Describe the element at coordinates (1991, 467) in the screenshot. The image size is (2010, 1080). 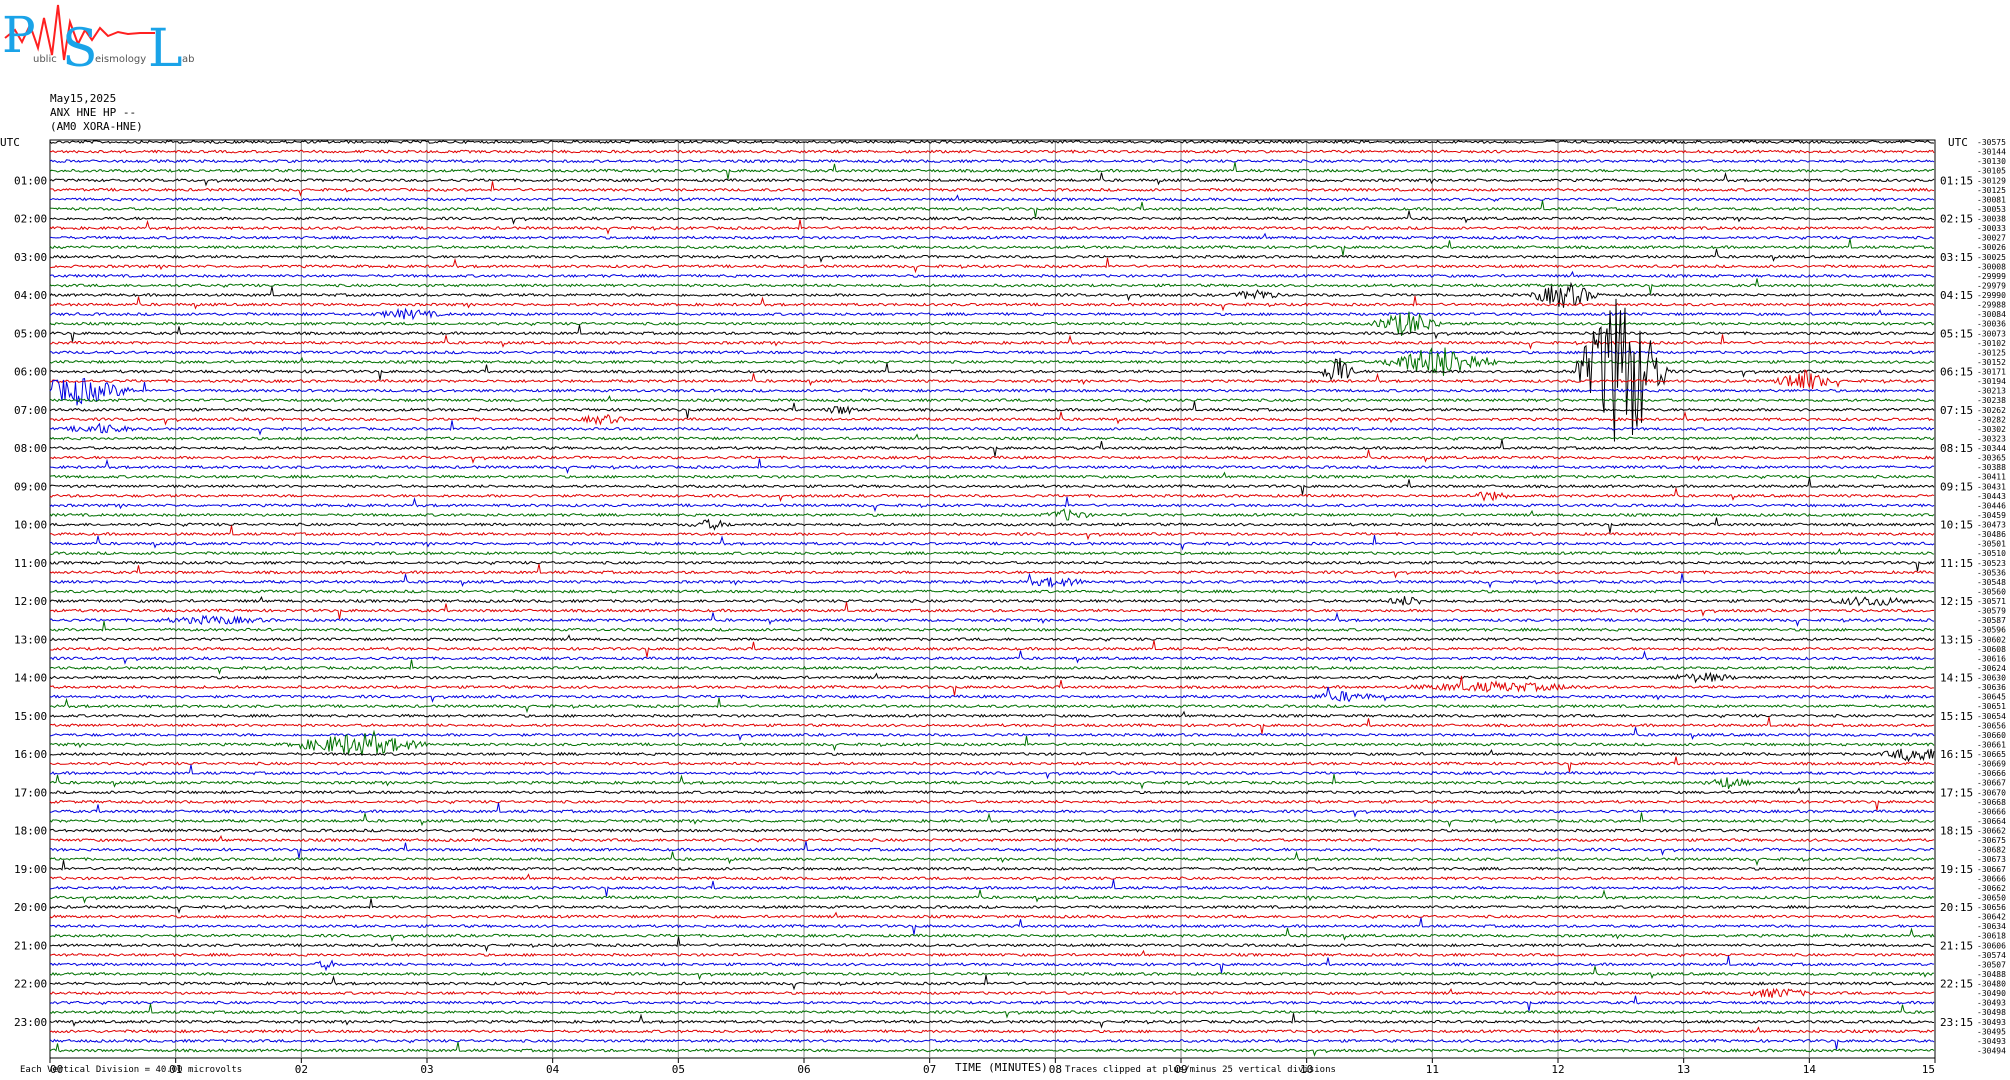
I see `trace-offset-label: -30388` at that location.